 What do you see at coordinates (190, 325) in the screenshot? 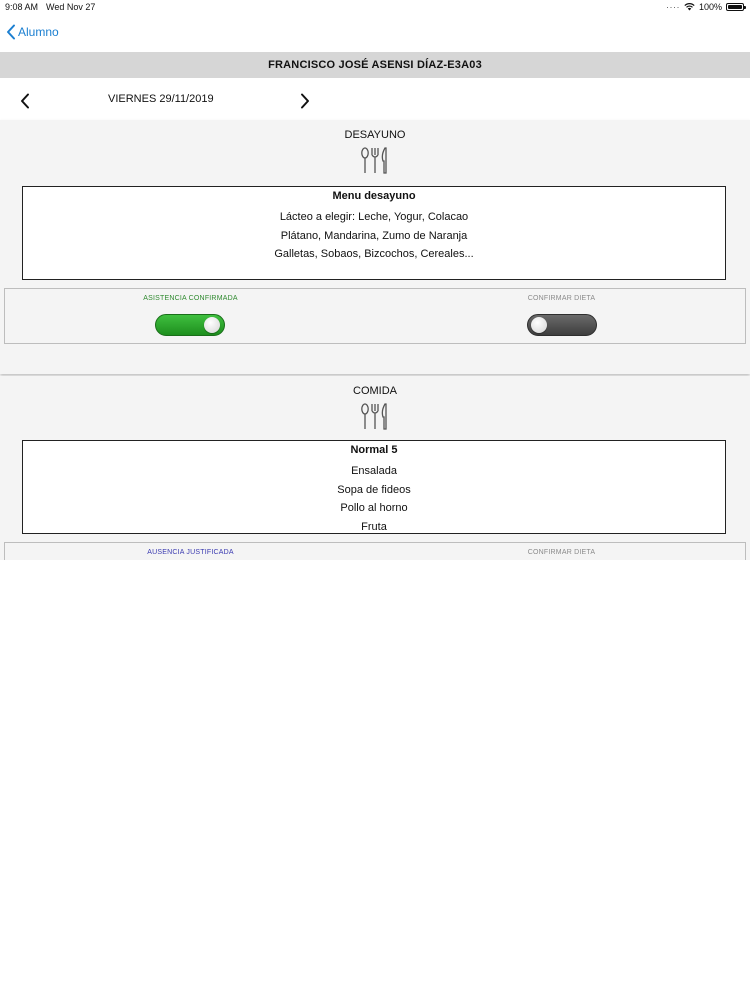
I see `attendance-toggle` at bounding box center [190, 325].